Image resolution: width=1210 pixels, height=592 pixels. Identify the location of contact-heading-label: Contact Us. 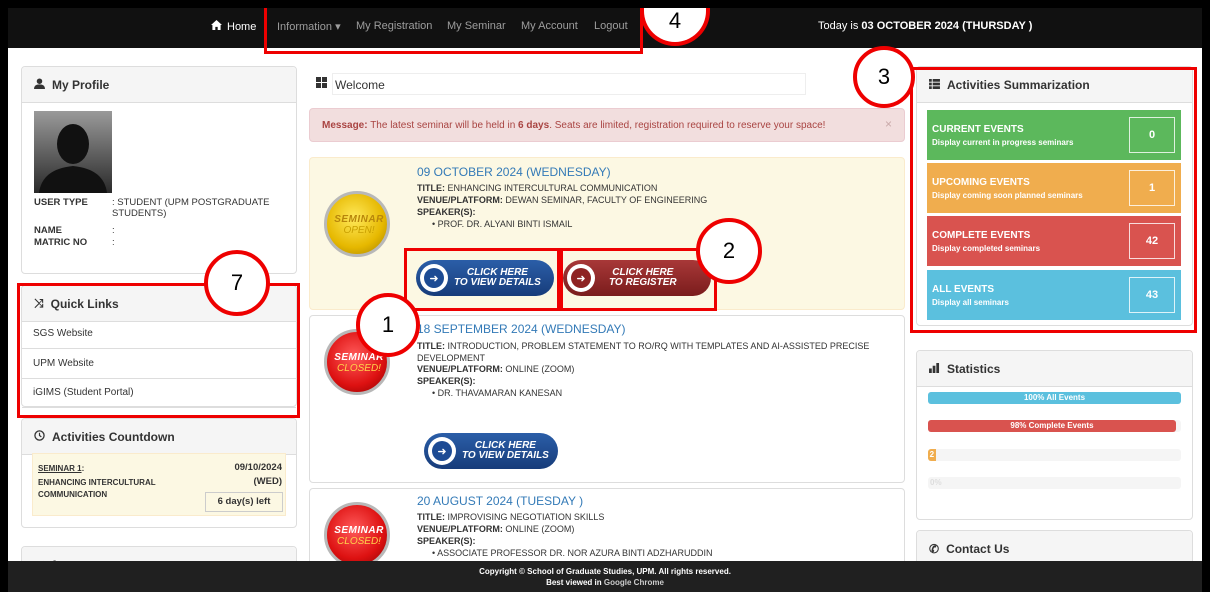
(978, 548).